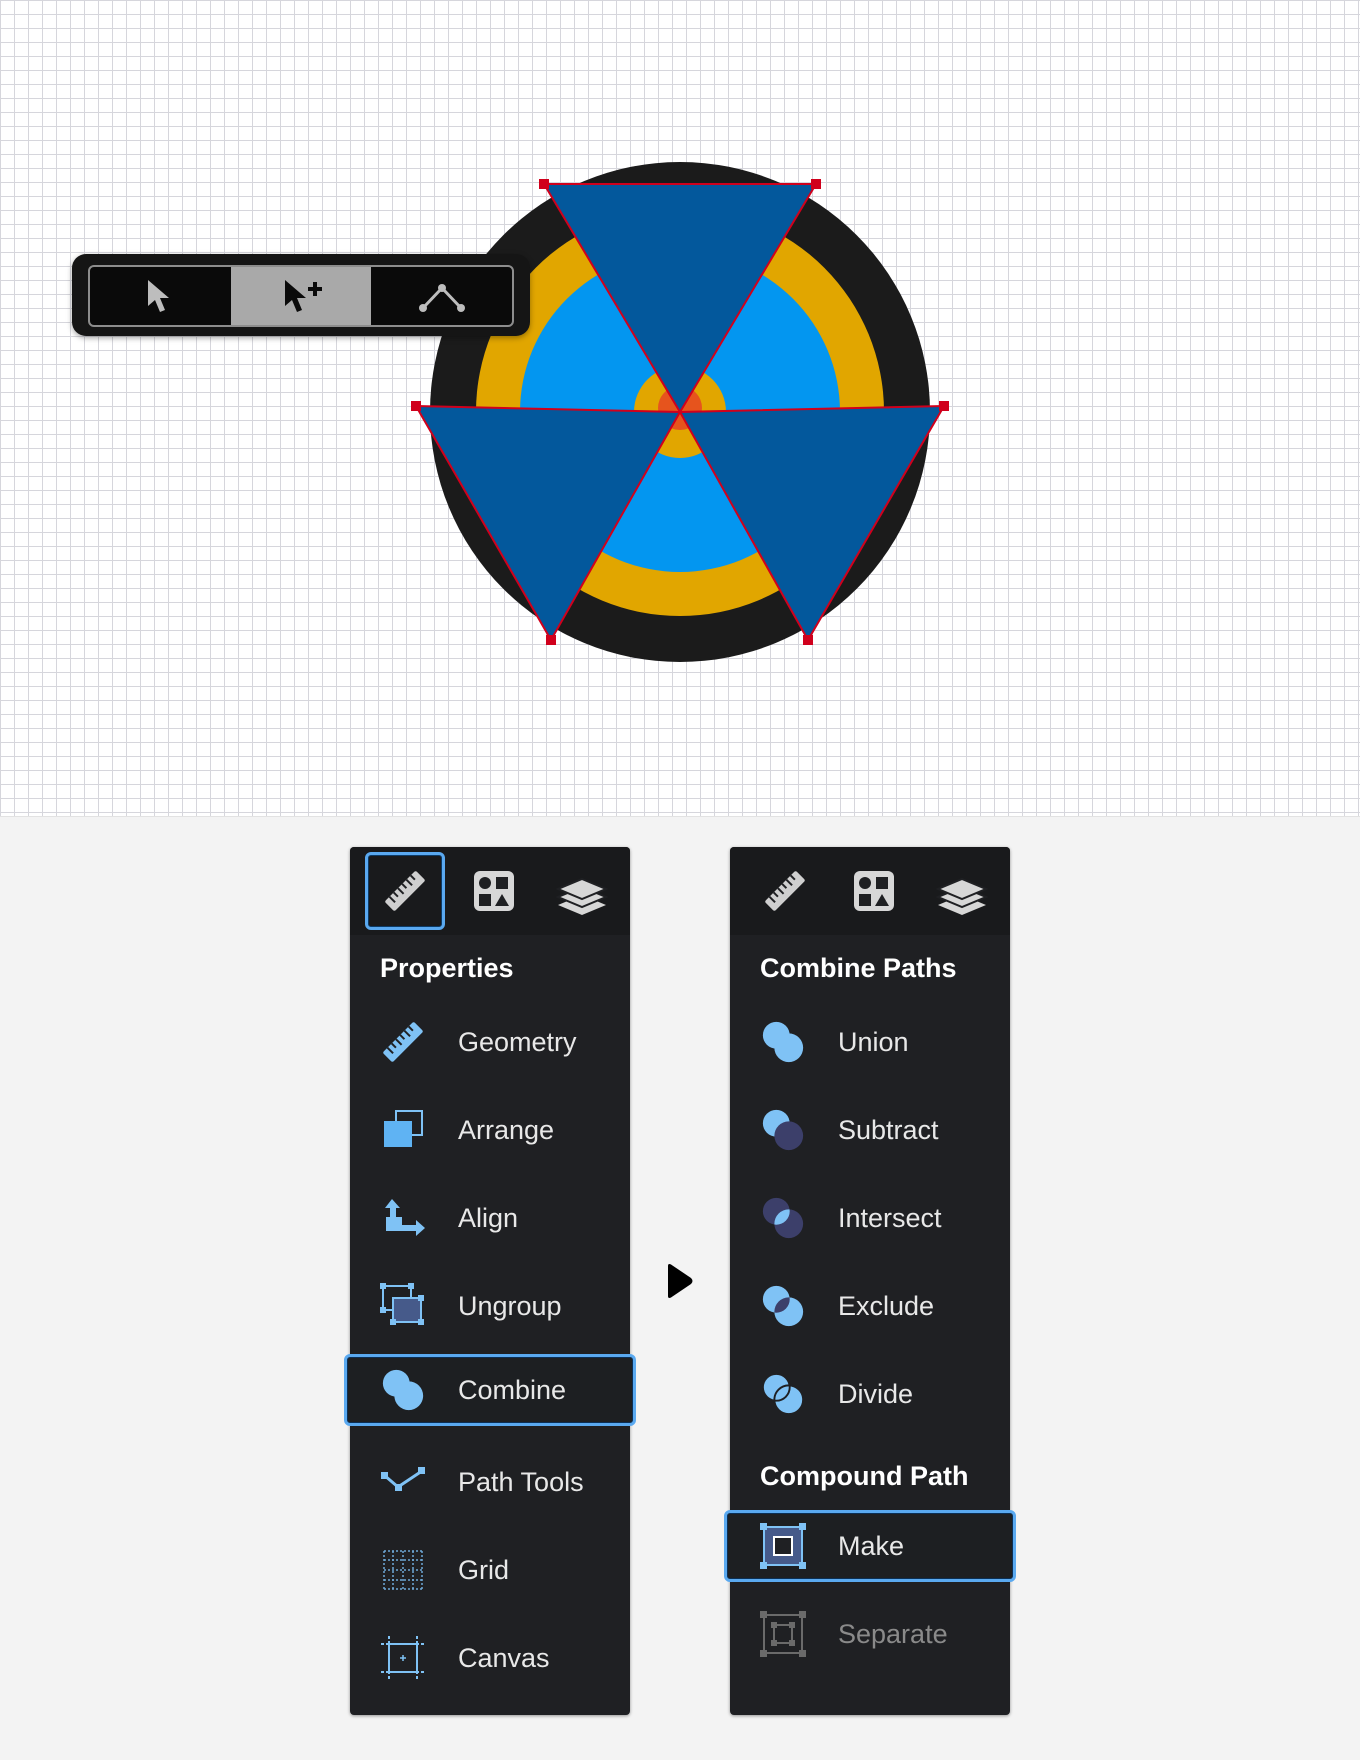 The width and height of the screenshot is (1360, 1760). I want to click on canvas-icon, so click(403, 1658).